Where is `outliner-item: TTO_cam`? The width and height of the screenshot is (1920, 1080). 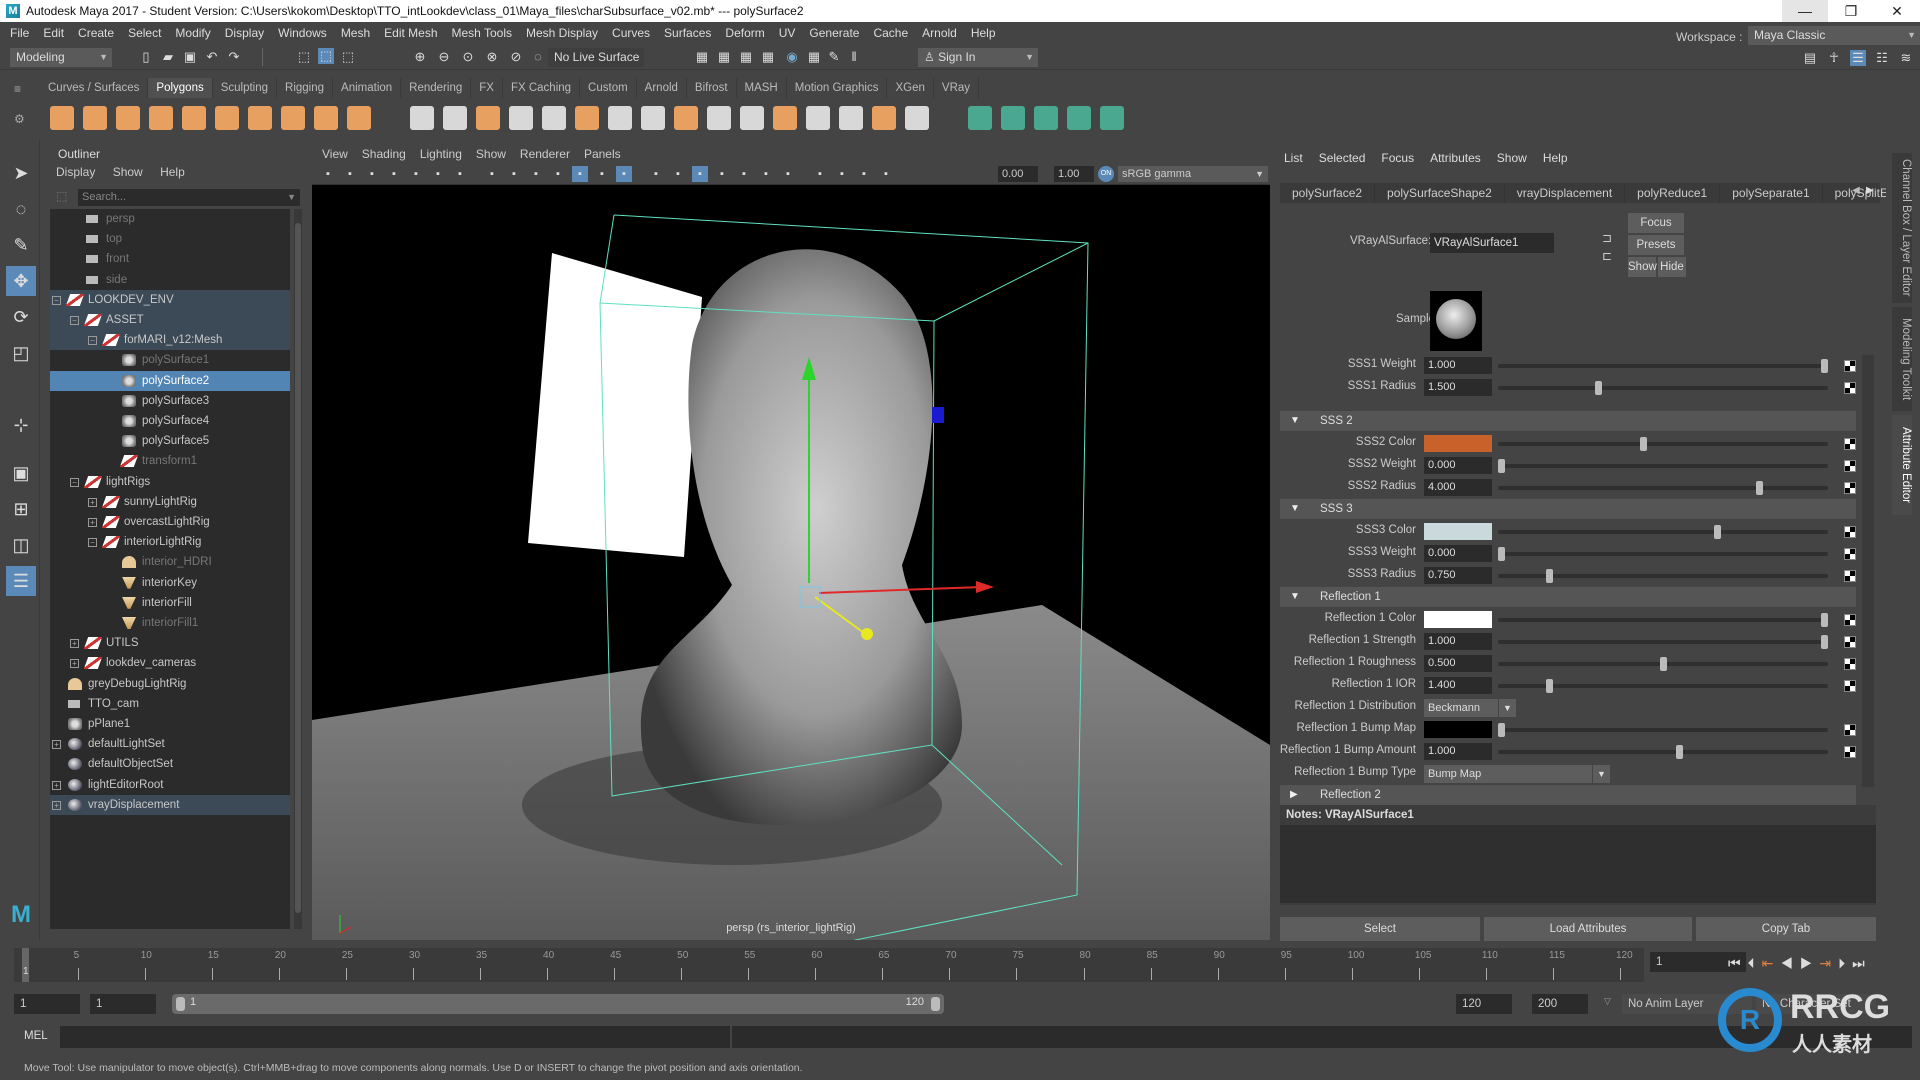
outliner-item: TTO_cam is located at coordinates (170, 704).